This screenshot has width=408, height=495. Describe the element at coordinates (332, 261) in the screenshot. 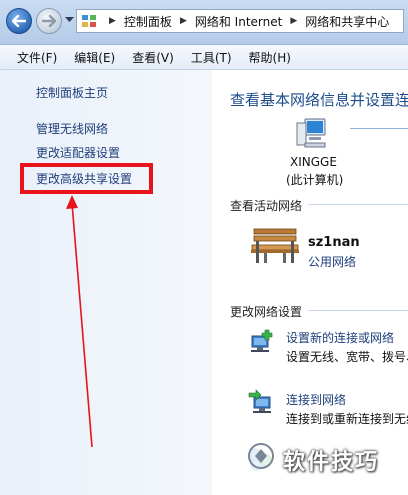

I see `network-type-link: 公用网络` at that location.